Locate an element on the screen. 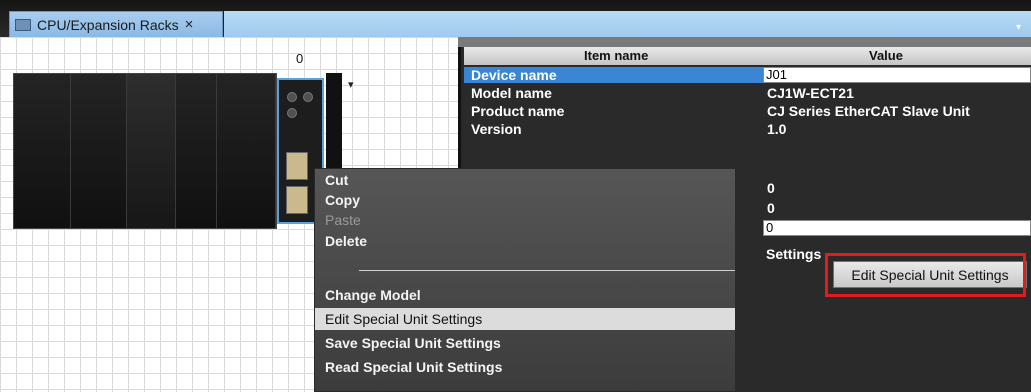  menu-item-delete: Delete is located at coordinates (525, 241).